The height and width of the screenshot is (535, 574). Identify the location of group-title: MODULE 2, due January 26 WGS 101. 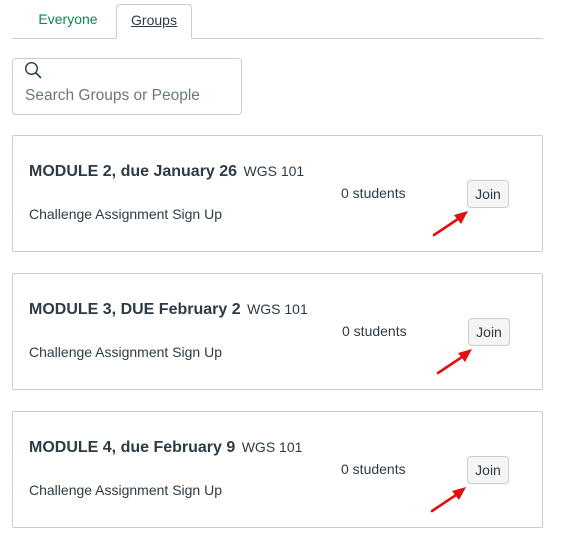
(166, 172).